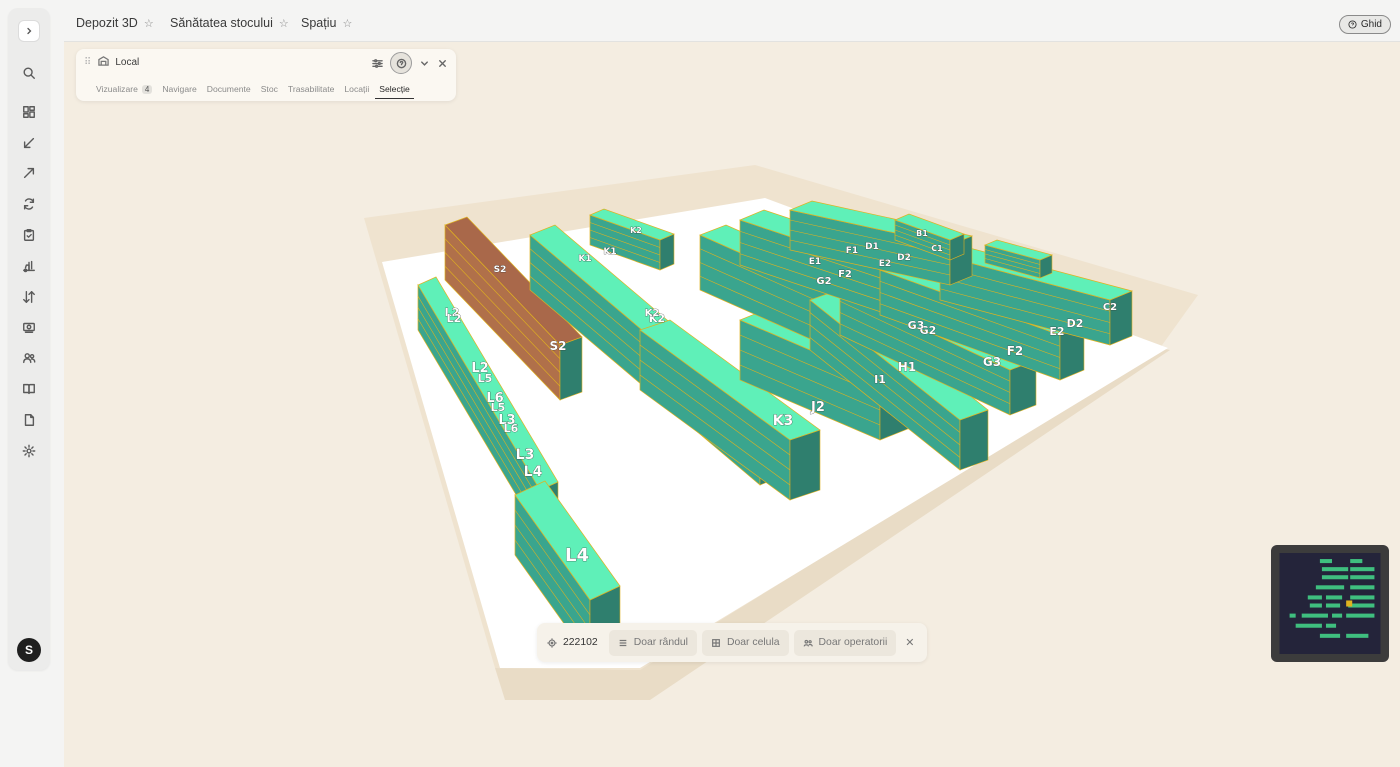 This screenshot has width=1400, height=767. I want to click on tab-documente: Documente, so click(229, 89).